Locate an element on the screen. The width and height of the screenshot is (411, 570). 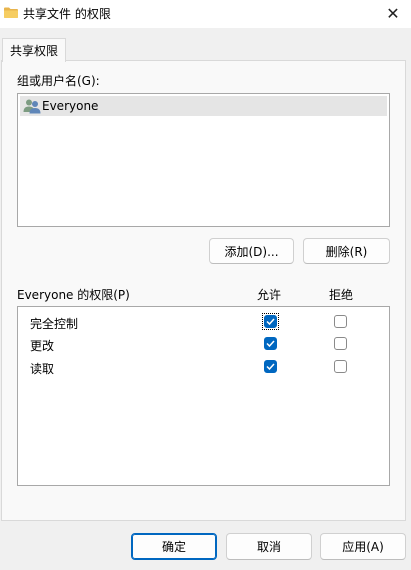
groups-label: 组或用户名(G): is located at coordinates (58, 81).